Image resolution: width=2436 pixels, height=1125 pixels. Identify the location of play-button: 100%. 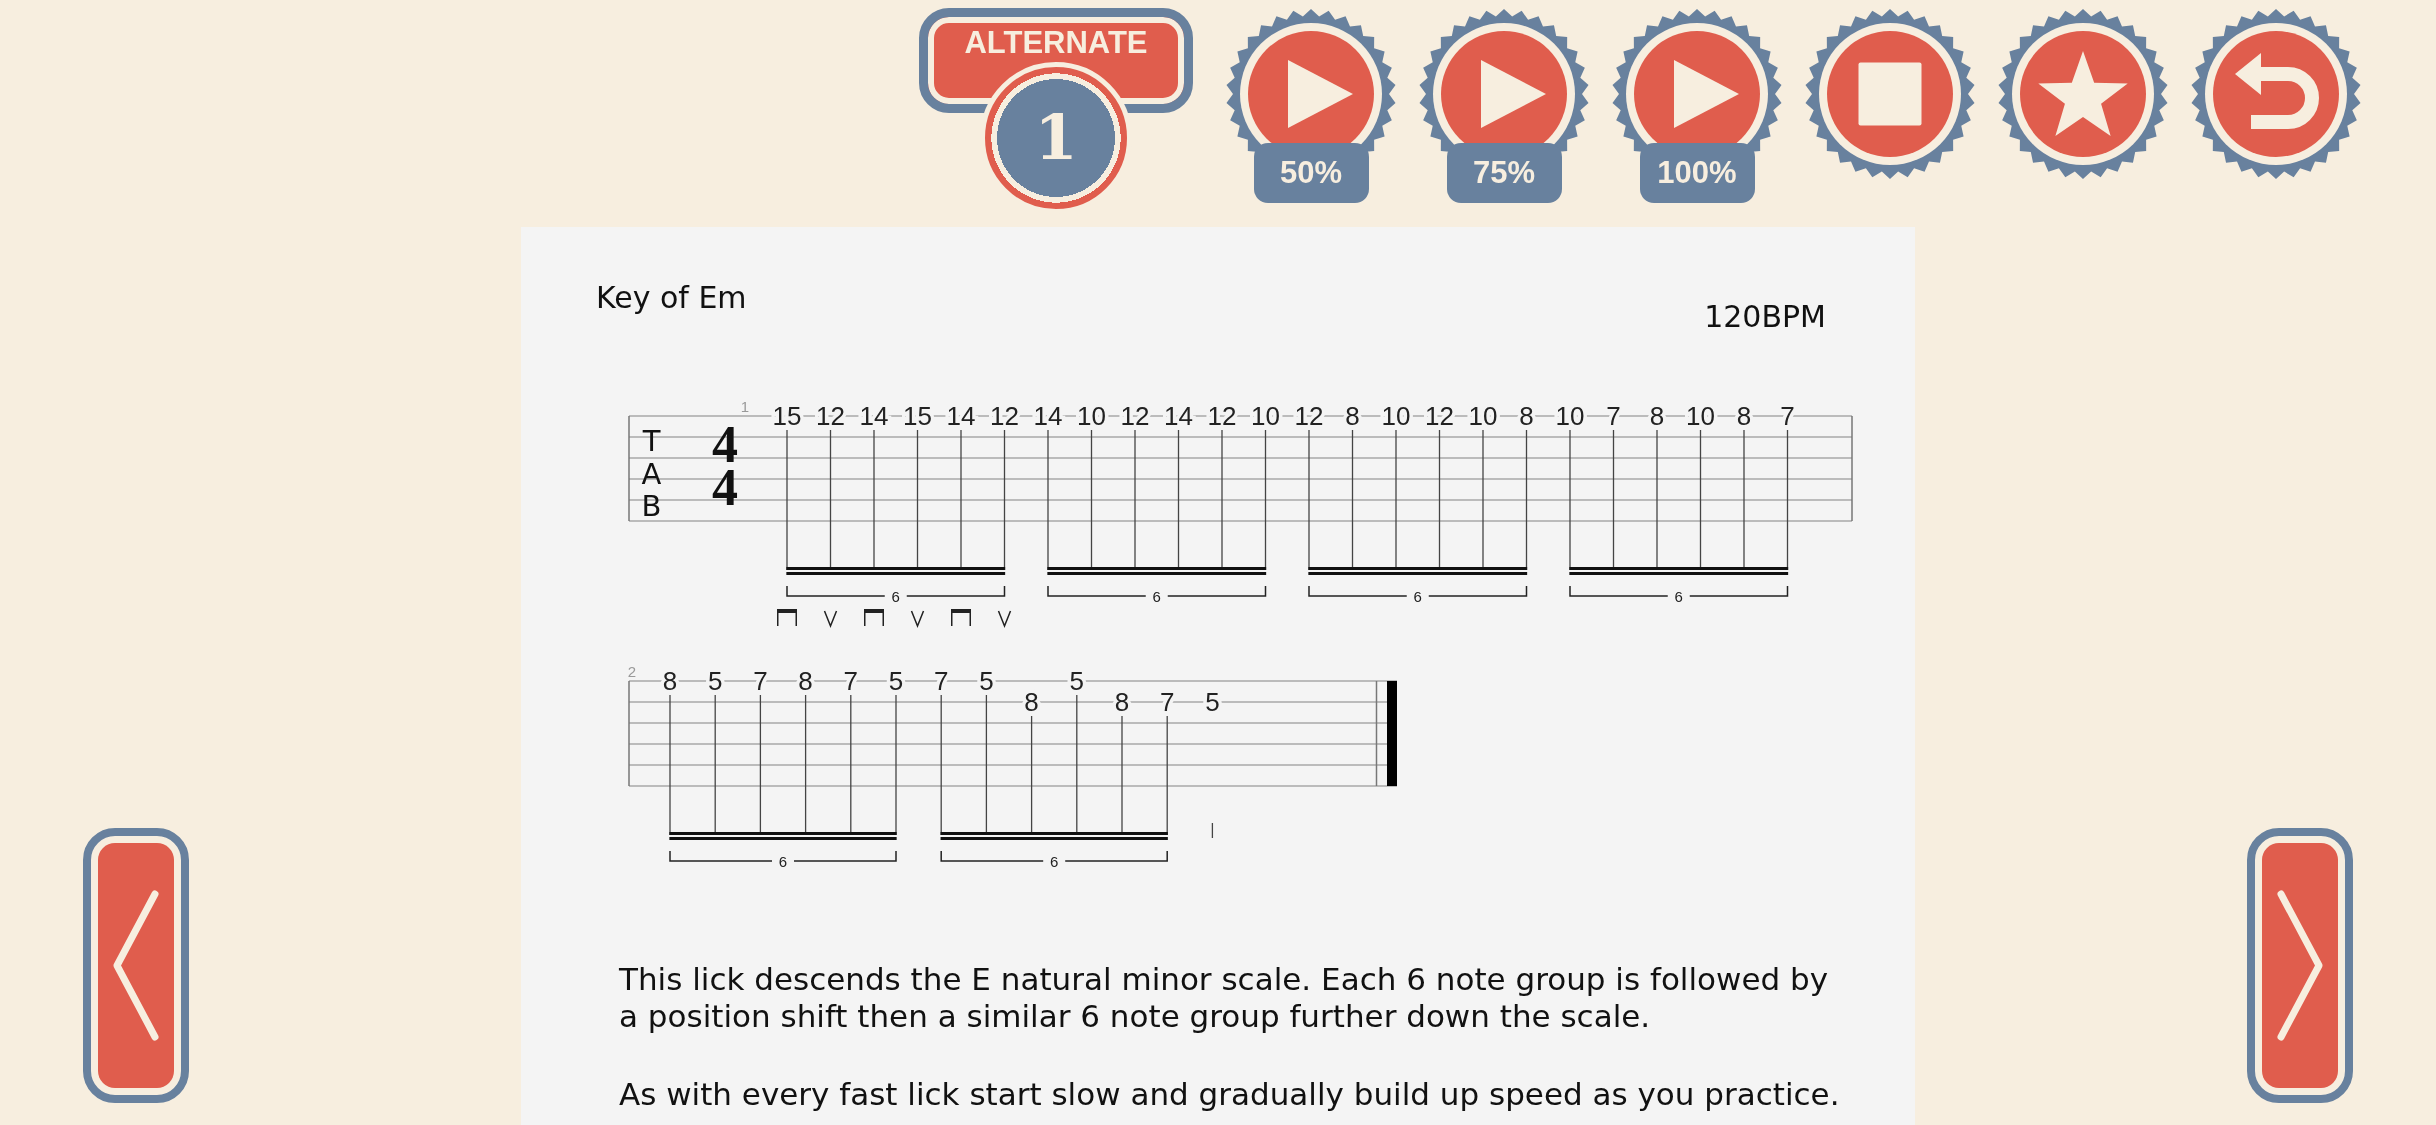
(1697, 106).